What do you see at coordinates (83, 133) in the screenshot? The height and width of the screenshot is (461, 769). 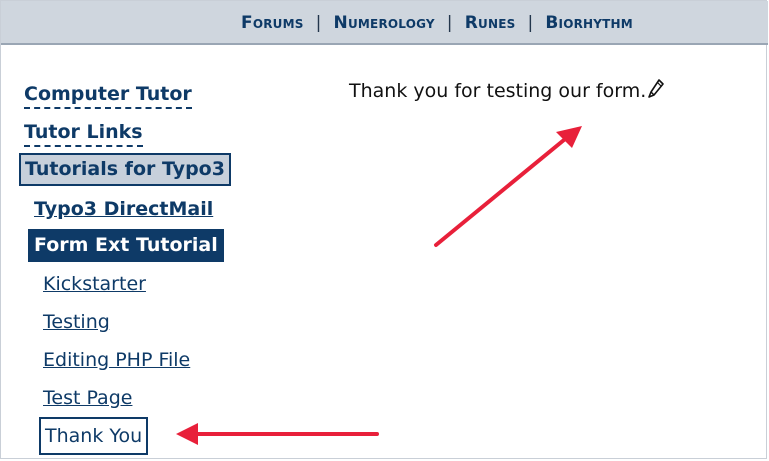 I see `sidebar-item-tutor-links: Tutor Links` at bounding box center [83, 133].